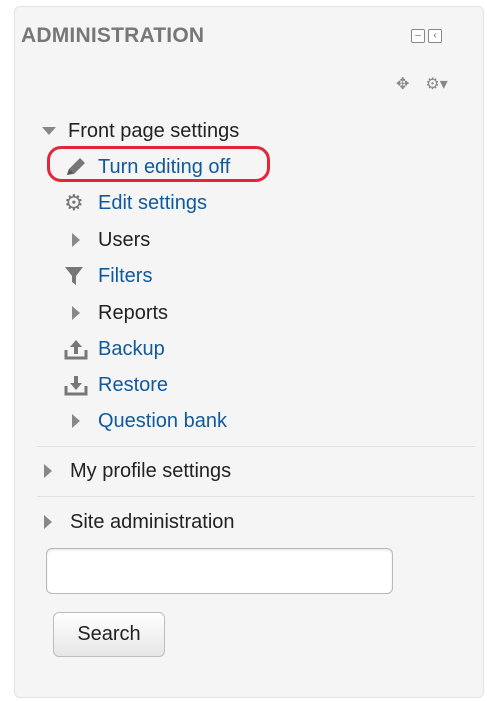 The width and height of the screenshot is (487, 701). I want to click on tree-item-front-page-settings: Front page settings, so click(140, 131).